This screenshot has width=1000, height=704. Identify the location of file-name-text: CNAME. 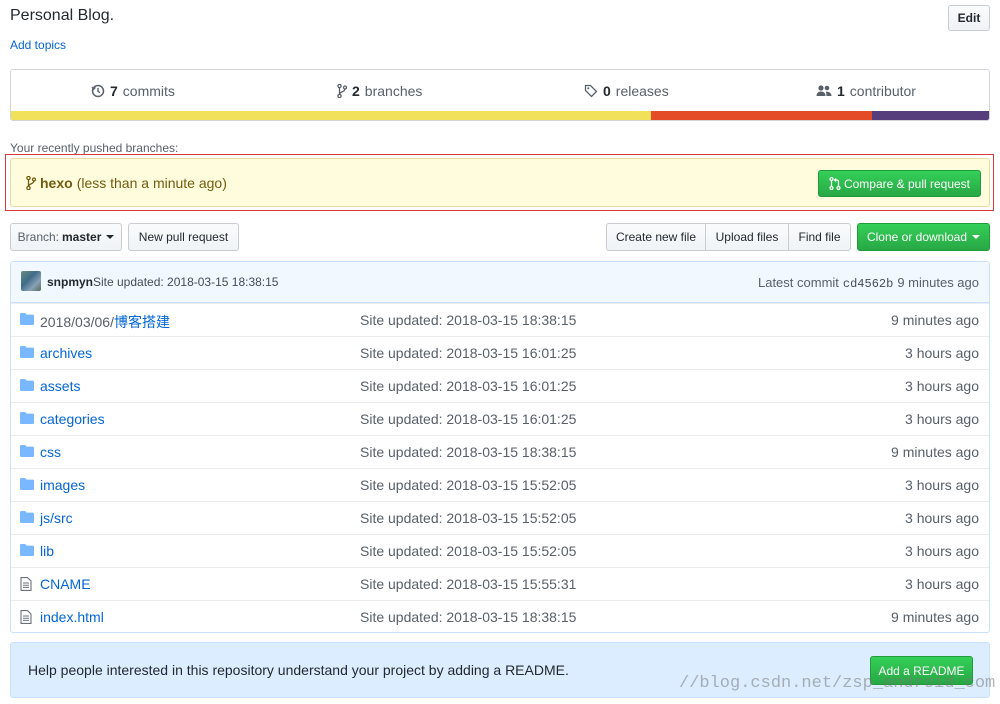
(65, 584).